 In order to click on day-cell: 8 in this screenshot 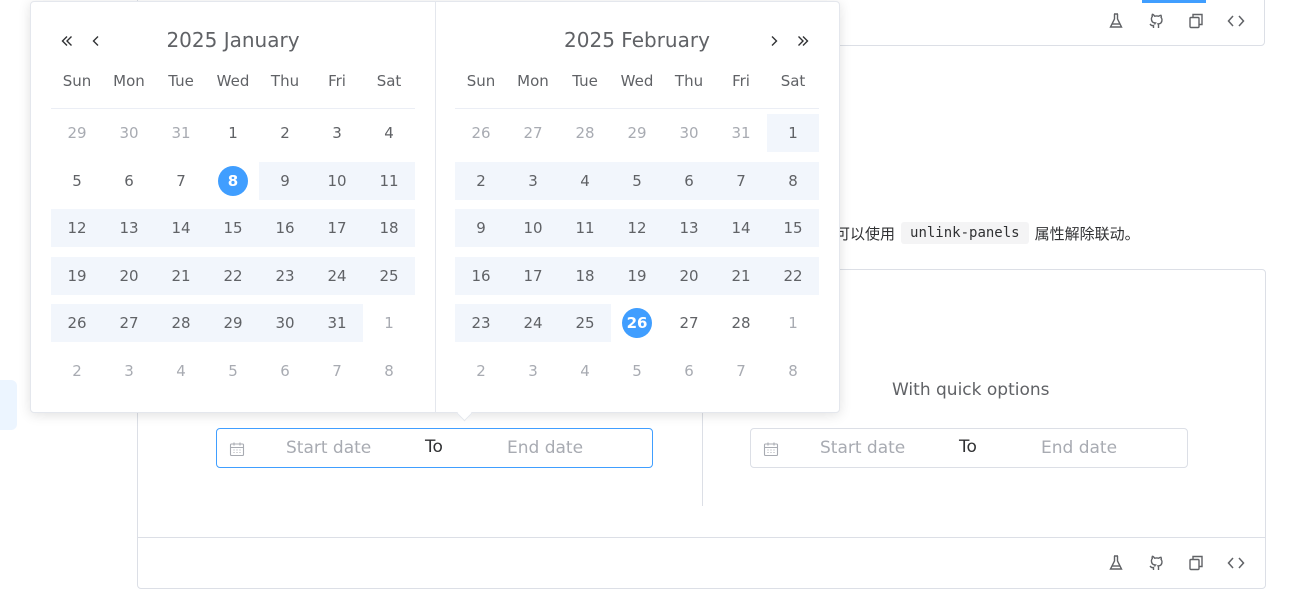, I will do `click(793, 180)`.